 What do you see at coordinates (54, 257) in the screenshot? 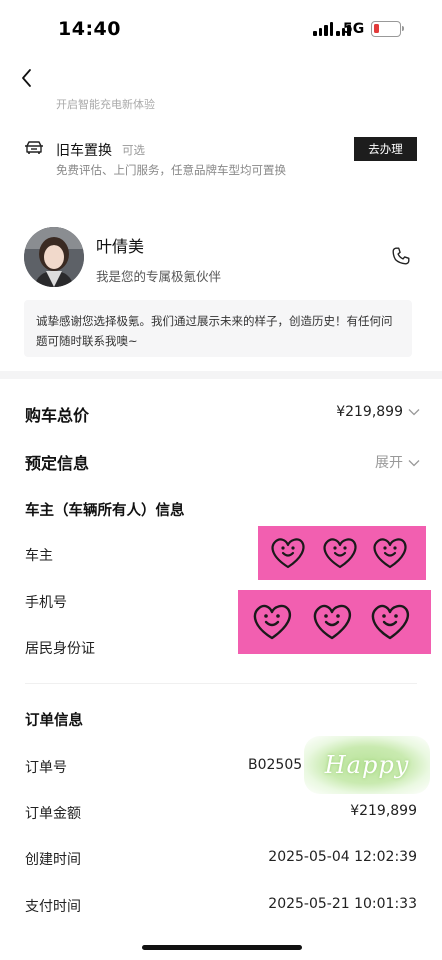
I see `avatar` at bounding box center [54, 257].